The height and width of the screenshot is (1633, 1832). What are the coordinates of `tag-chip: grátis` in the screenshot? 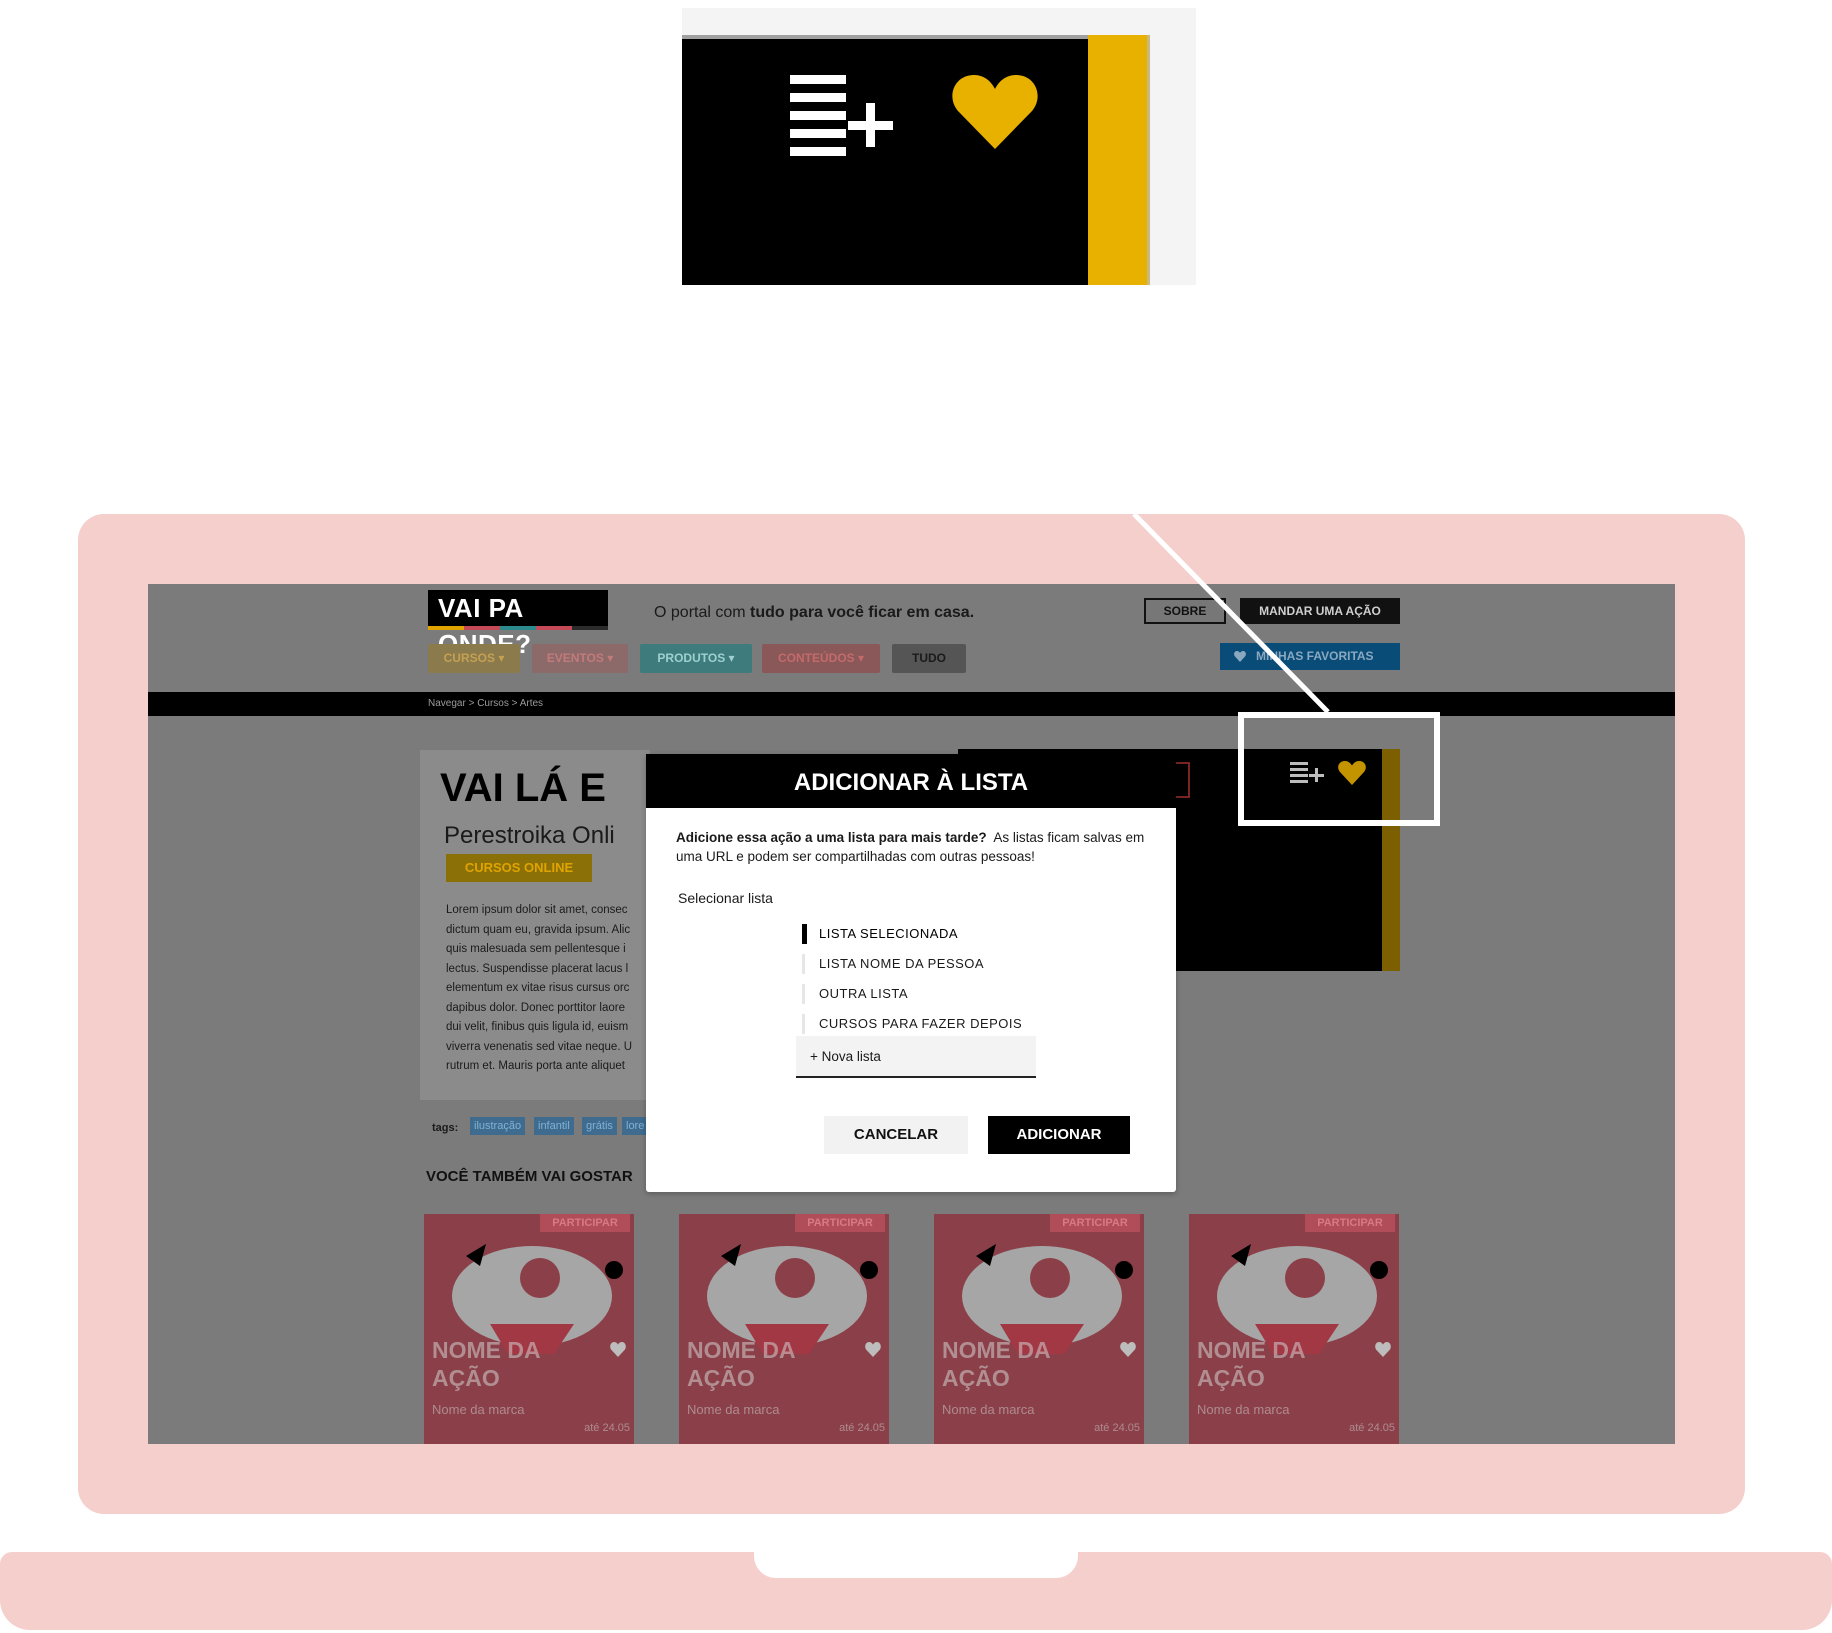 It's located at (599, 1126).